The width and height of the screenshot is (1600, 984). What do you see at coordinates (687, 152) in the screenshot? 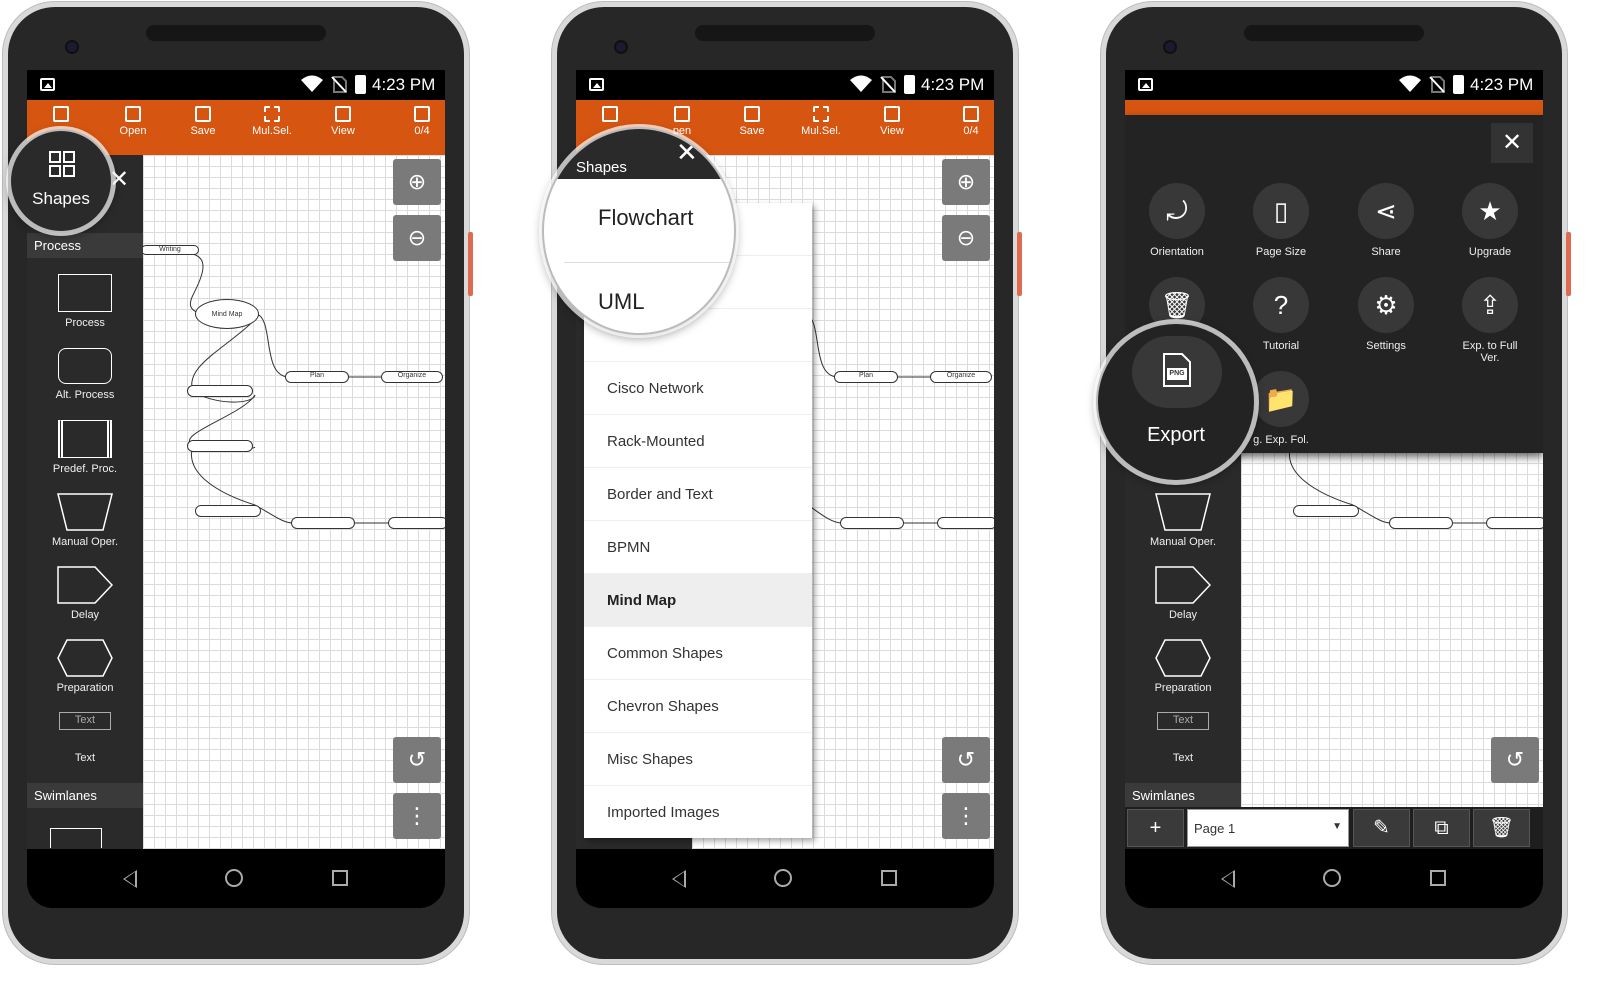
I see `close-icon: ✕` at bounding box center [687, 152].